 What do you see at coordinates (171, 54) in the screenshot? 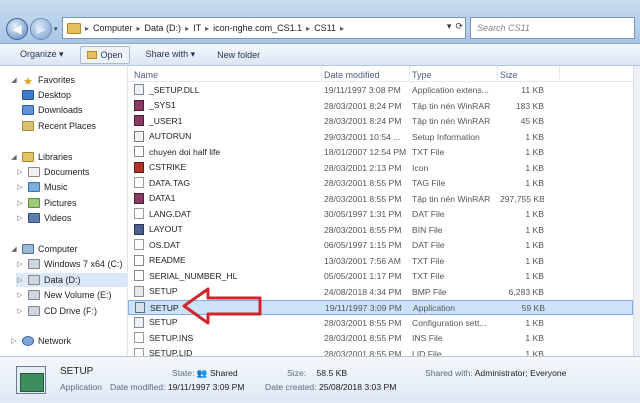
I see `share-with-button: Share with ▾` at bounding box center [171, 54].